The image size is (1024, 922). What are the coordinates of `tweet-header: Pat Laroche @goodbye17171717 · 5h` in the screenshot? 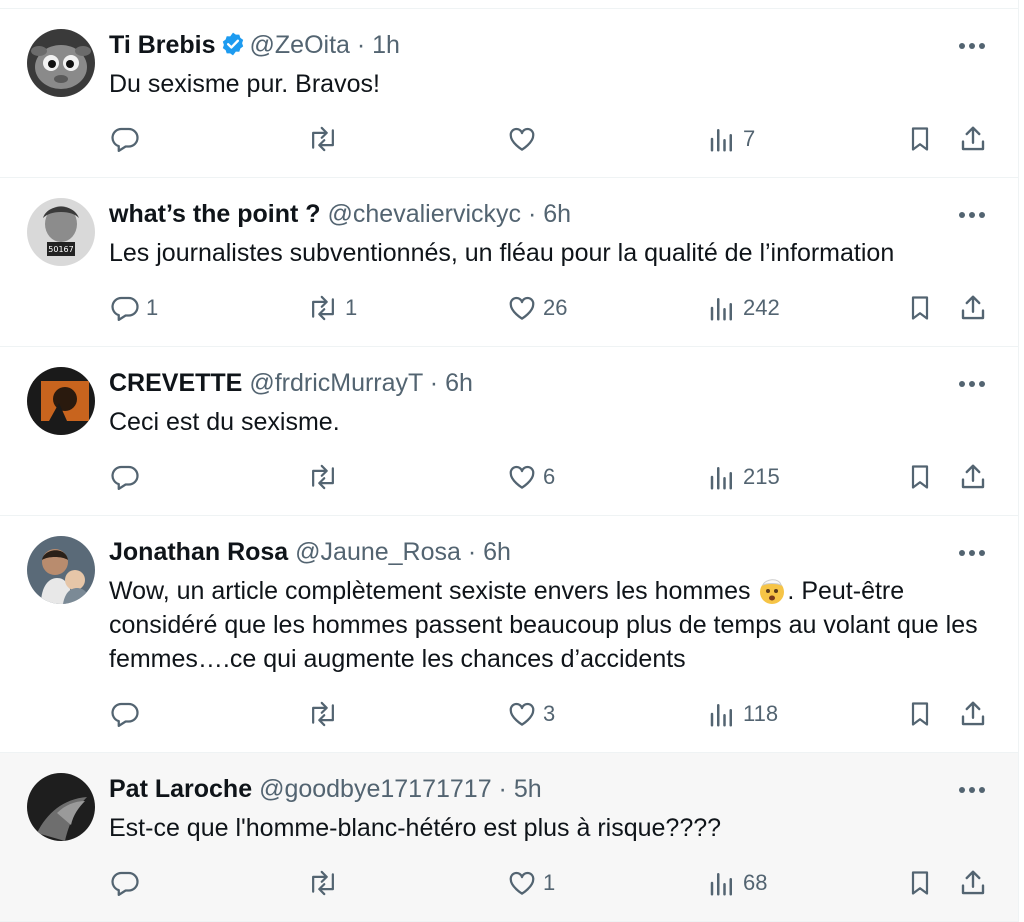 It's located at (325, 789).